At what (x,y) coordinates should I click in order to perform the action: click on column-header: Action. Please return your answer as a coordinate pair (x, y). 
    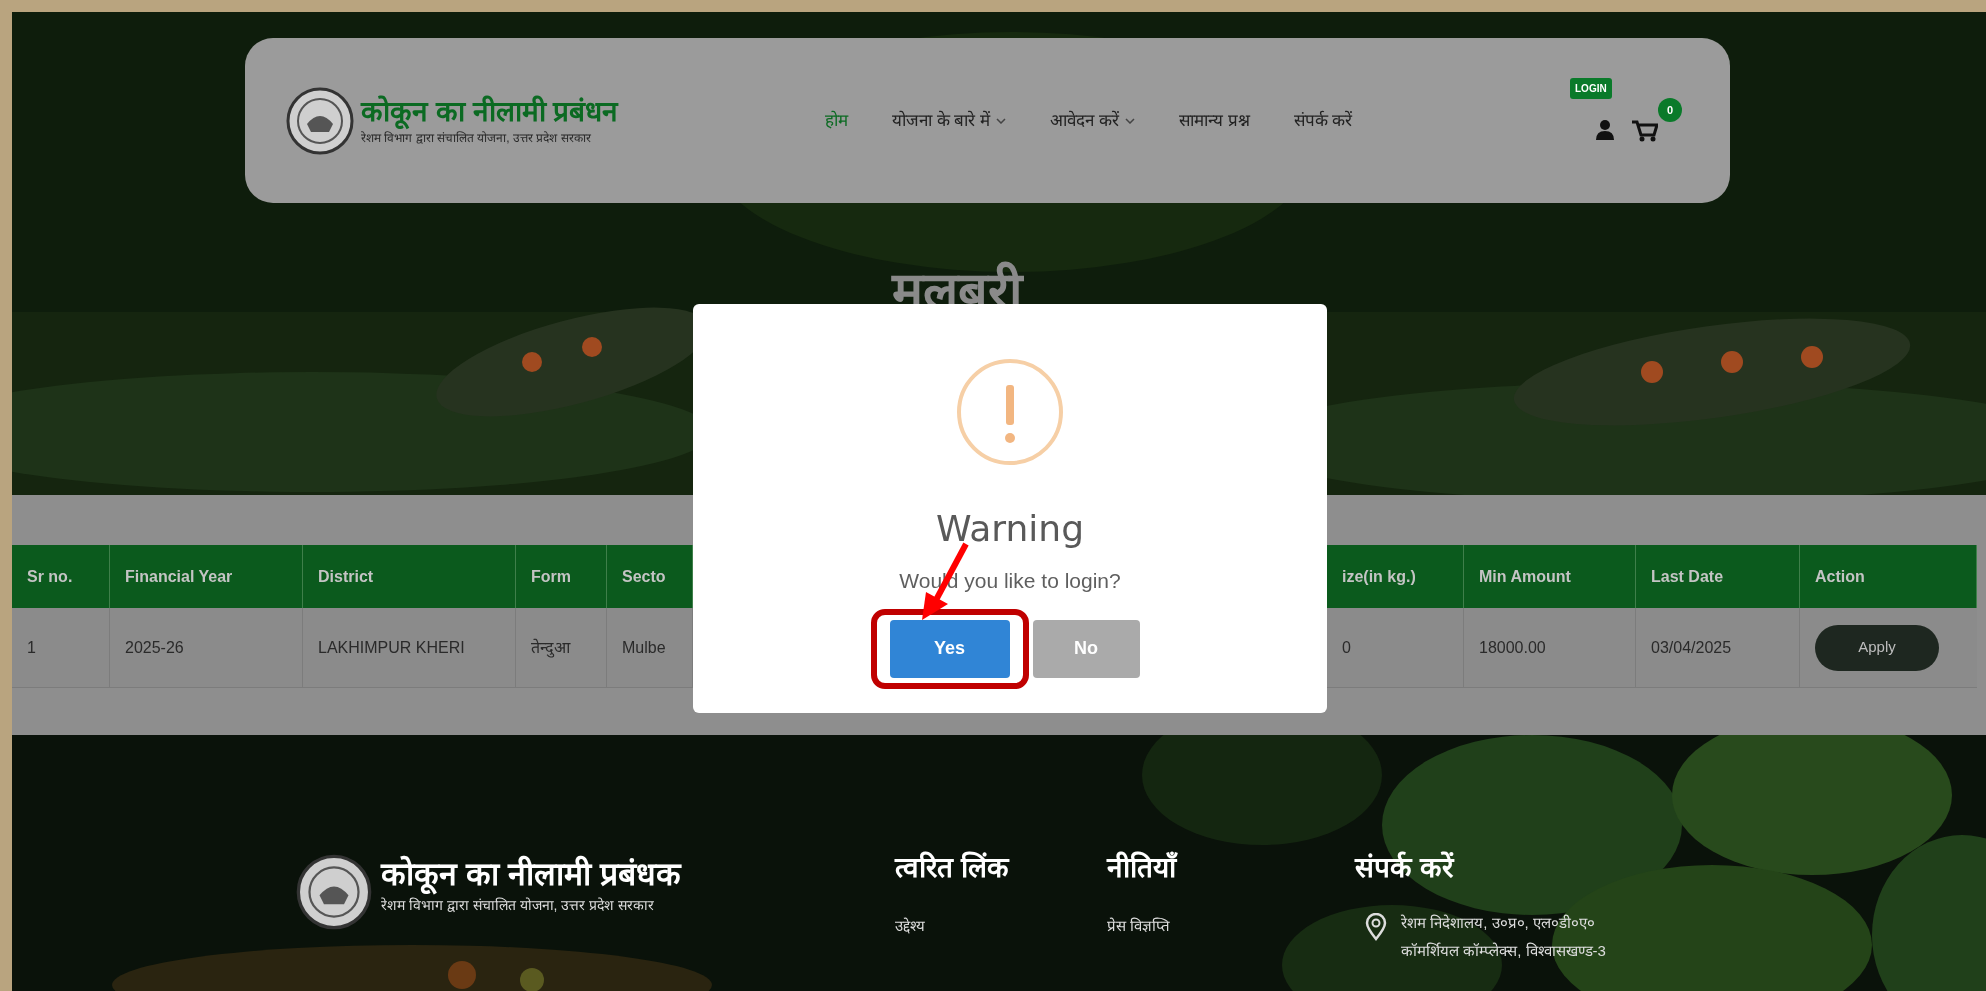
    Looking at the image, I should click on (1888, 576).